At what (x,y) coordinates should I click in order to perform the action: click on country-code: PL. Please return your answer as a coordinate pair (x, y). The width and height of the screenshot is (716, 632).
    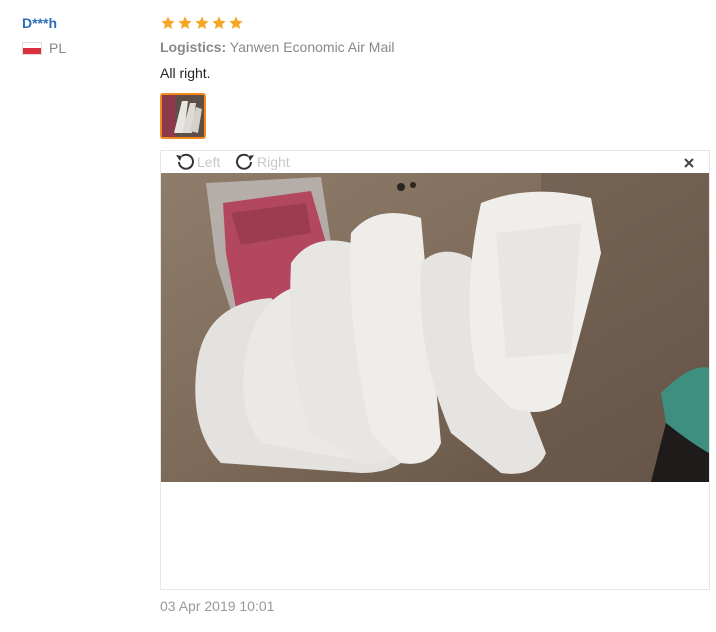
    Looking at the image, I should click on (58, 48).